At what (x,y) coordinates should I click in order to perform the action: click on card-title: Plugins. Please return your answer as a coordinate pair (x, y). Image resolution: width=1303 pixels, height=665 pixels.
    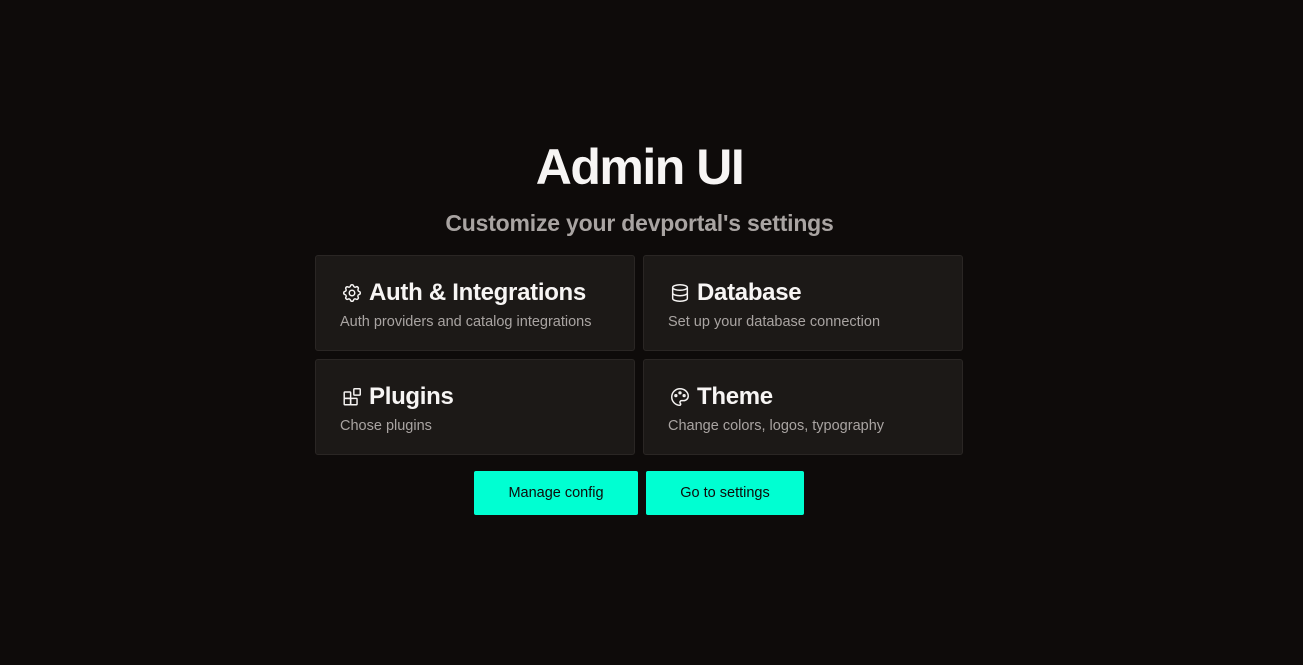
    Looking at the image, I should click on (411, 396).